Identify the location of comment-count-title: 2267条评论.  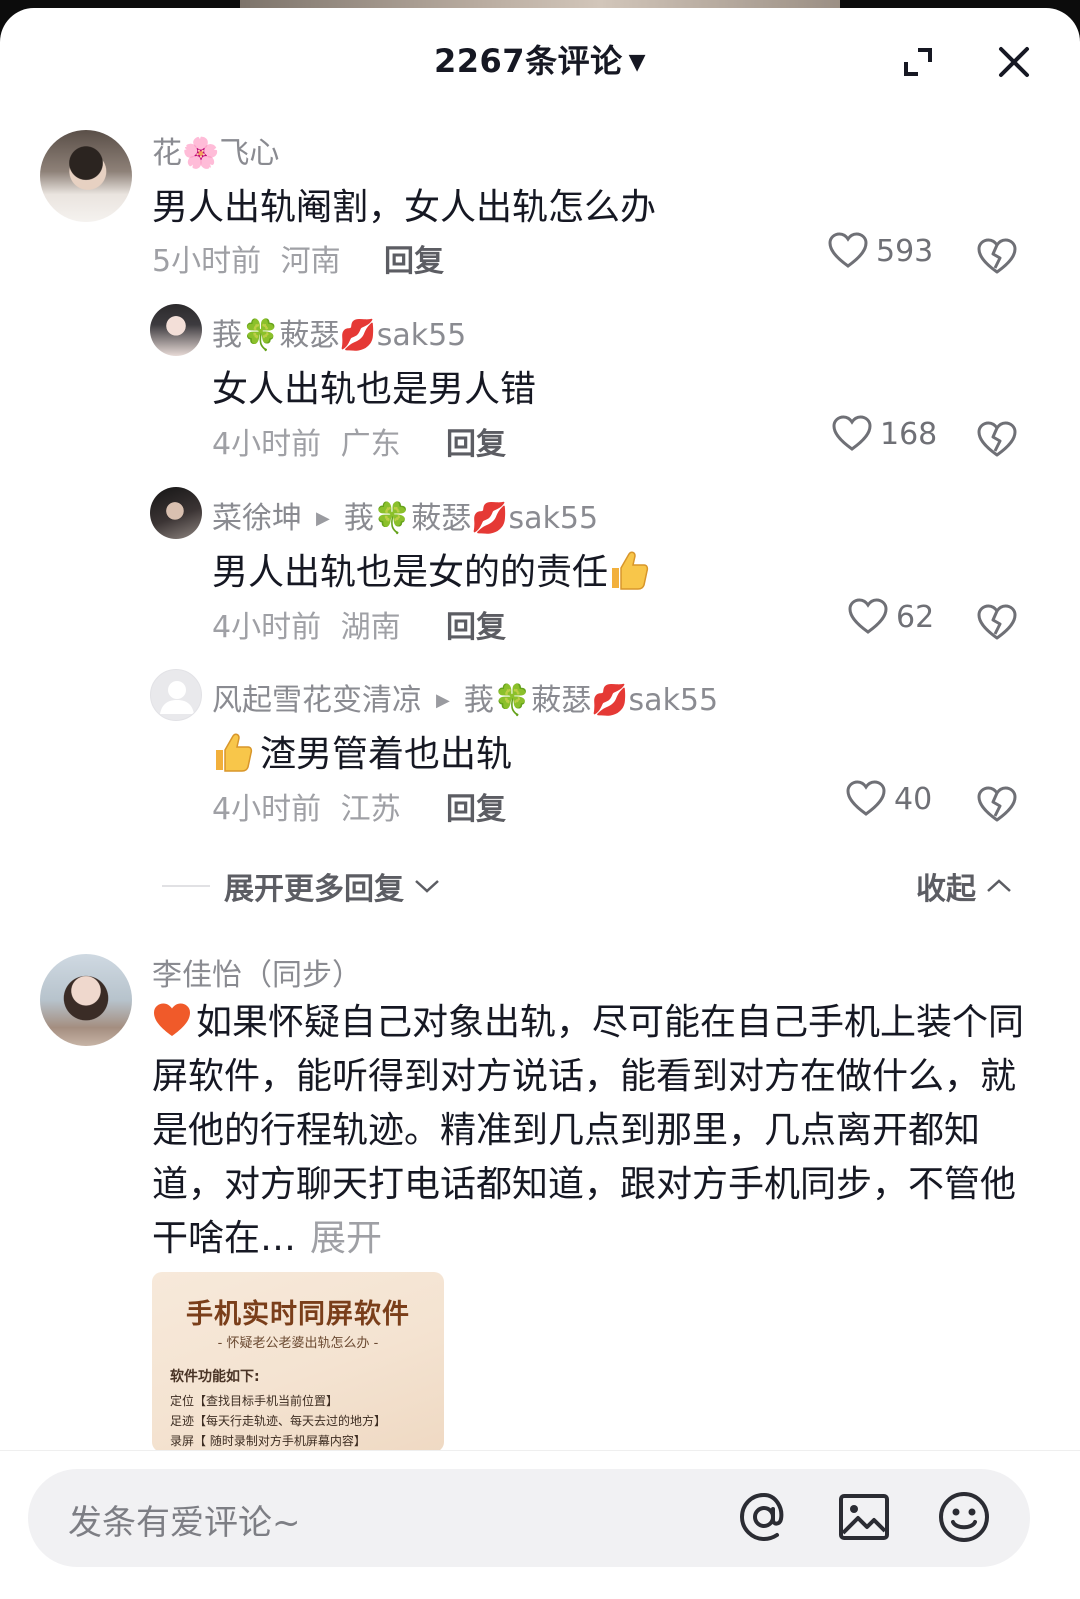
(528, 61).